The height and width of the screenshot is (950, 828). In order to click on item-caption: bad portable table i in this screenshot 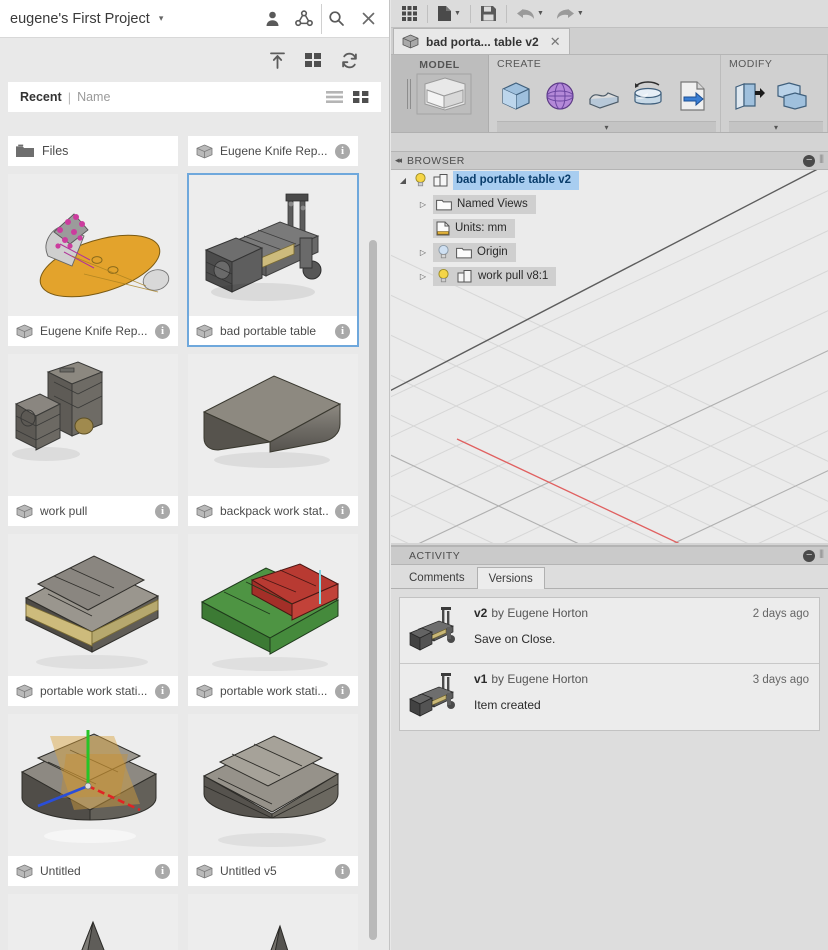, I will do `click(273, 331)`.